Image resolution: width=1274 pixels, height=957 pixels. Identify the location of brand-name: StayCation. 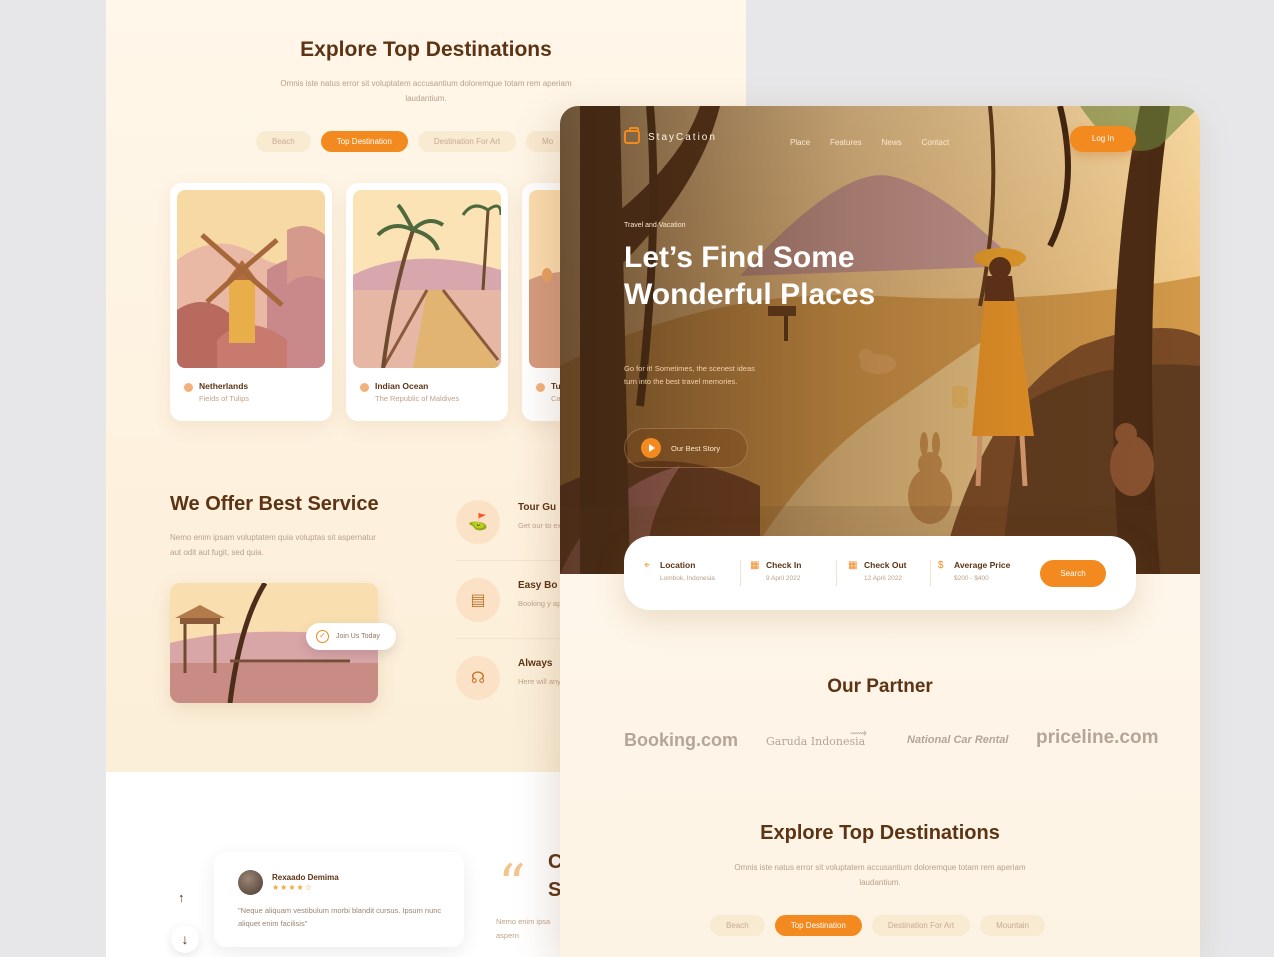
(682, 137).